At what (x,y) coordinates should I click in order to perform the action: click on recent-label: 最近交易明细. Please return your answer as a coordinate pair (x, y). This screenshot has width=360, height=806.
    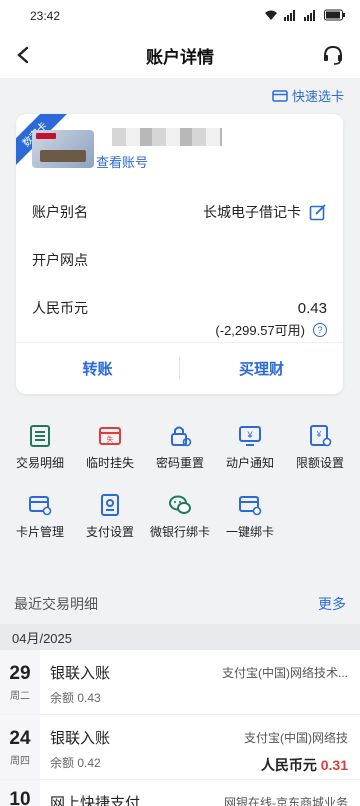
    Looking at the image, I should click on (56, 604).